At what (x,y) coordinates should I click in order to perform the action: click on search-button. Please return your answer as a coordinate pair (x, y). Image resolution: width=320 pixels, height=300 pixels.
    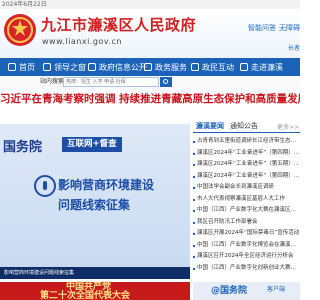
    Looking at the image, I should click on (166, 82).